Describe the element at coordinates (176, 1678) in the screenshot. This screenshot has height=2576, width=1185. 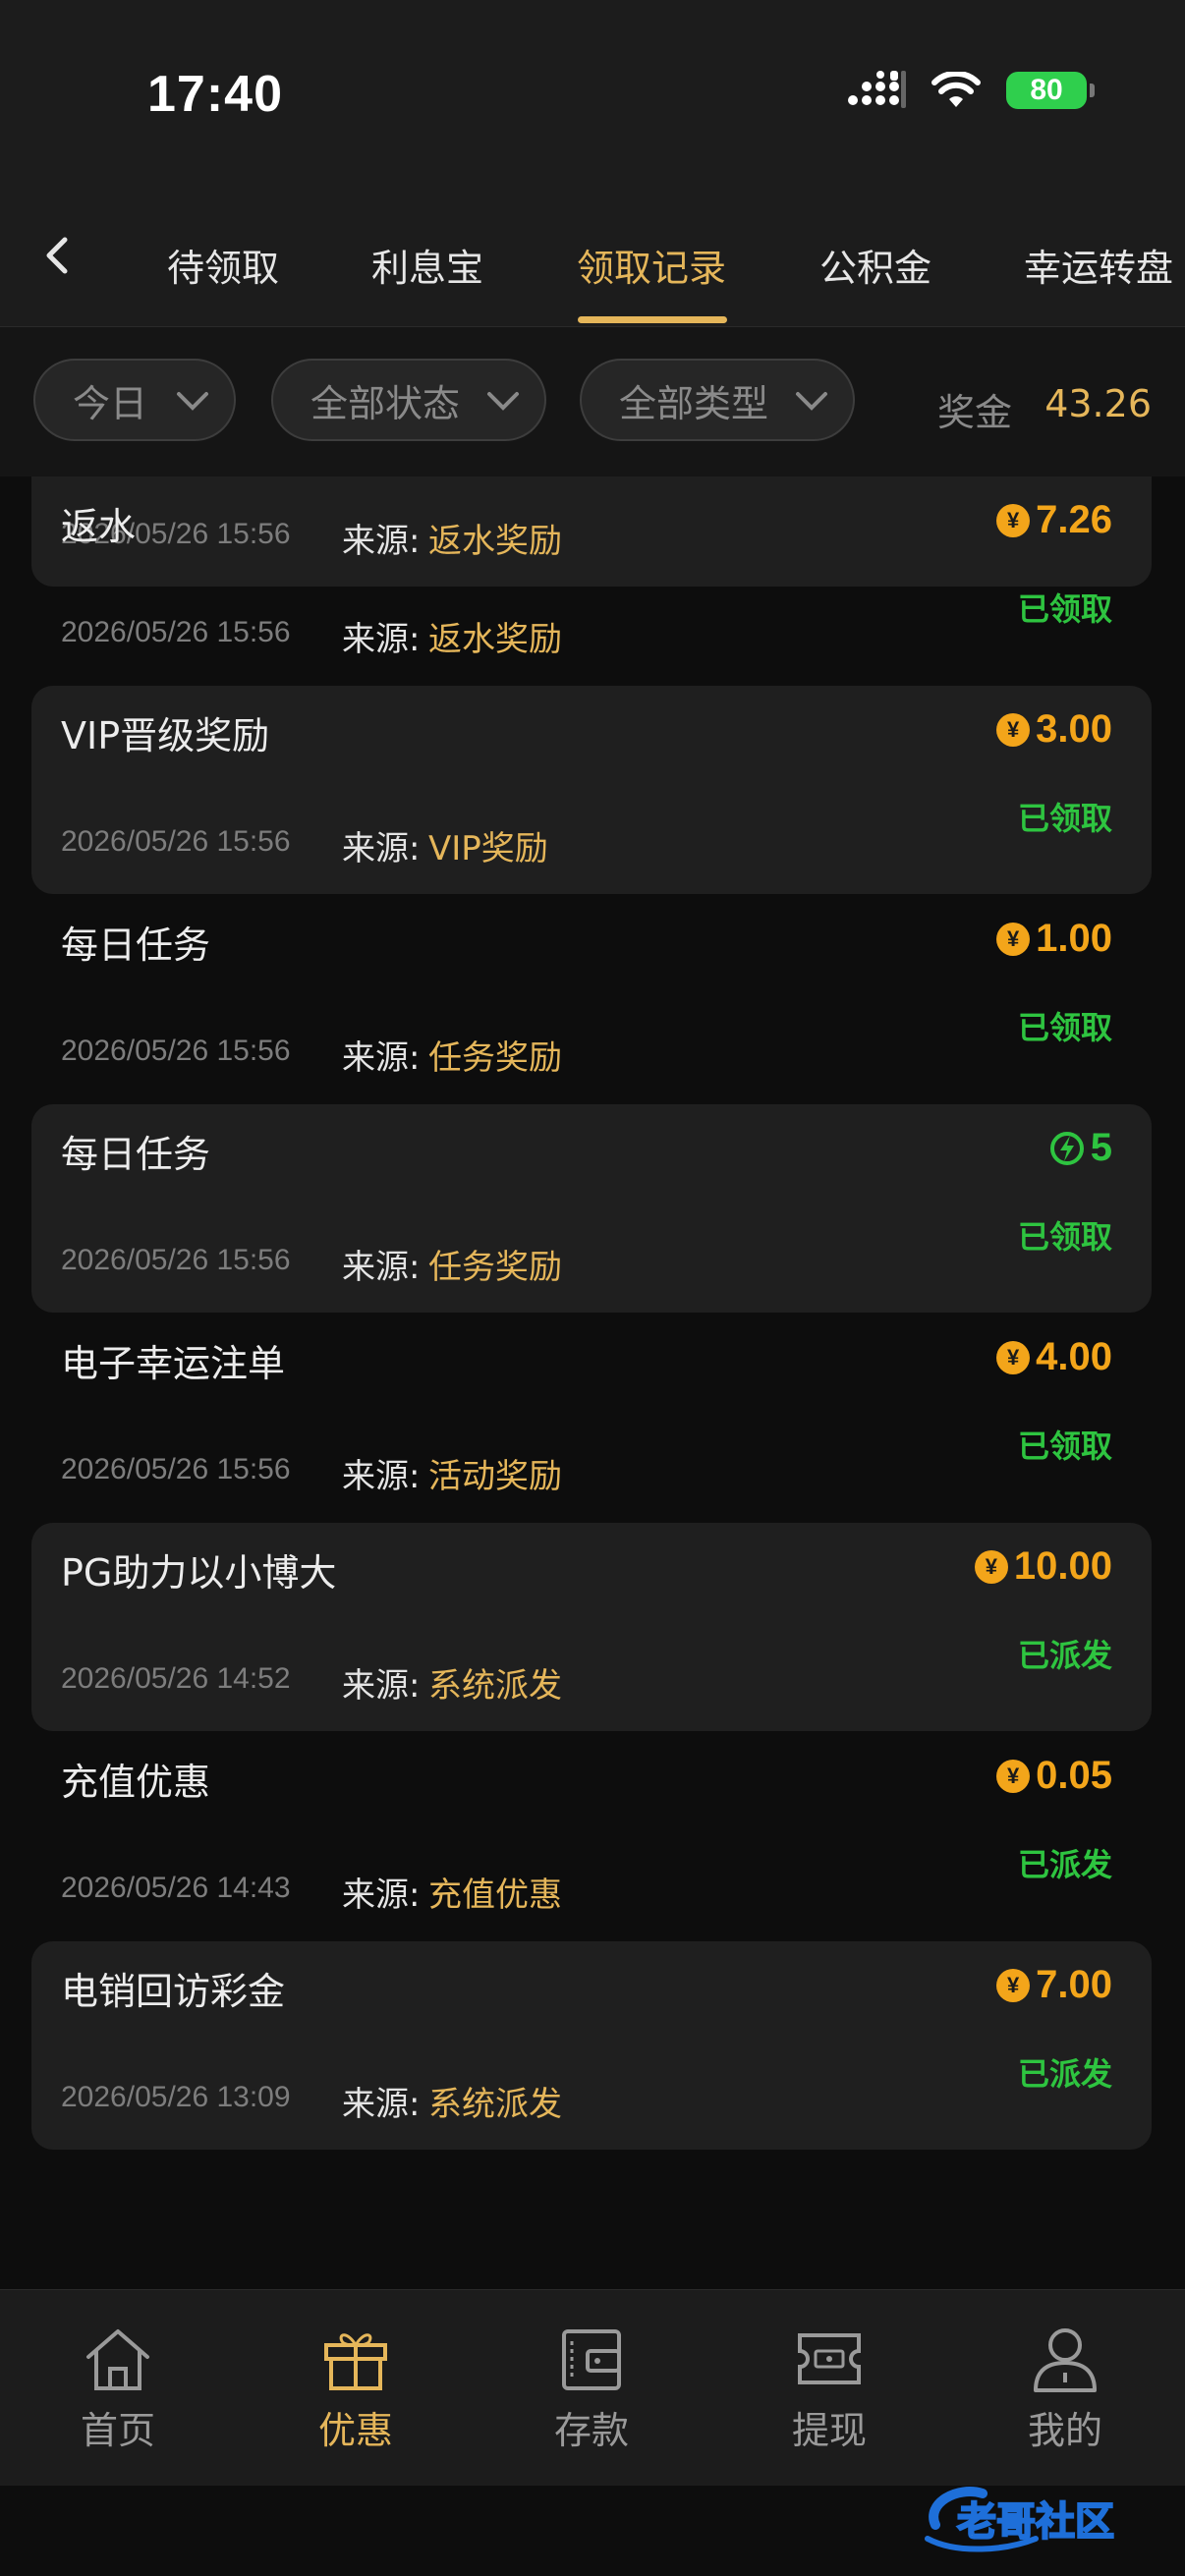
I see `record-date: 2026/05/26 14:52` at that location.